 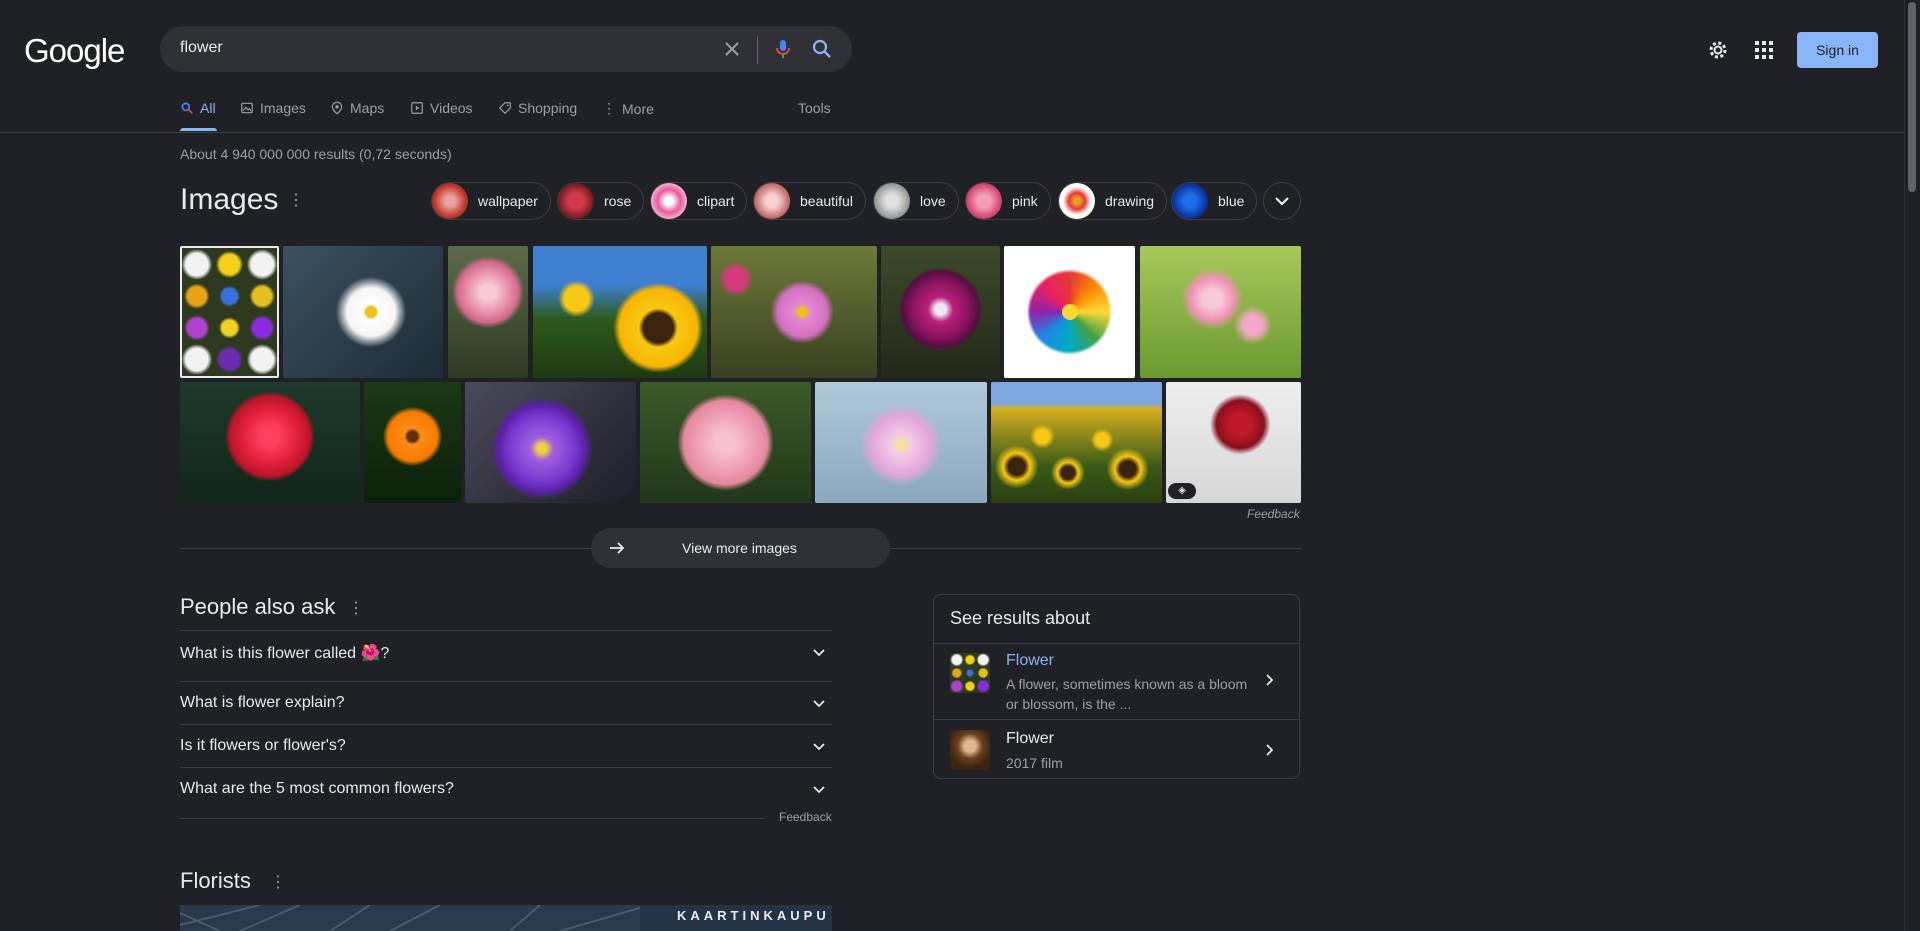 What do you see at coordinates (284, 653) in the screenshot?
I see `question-text: What is this flower called 🌺?` at bounding box center [284, 653].